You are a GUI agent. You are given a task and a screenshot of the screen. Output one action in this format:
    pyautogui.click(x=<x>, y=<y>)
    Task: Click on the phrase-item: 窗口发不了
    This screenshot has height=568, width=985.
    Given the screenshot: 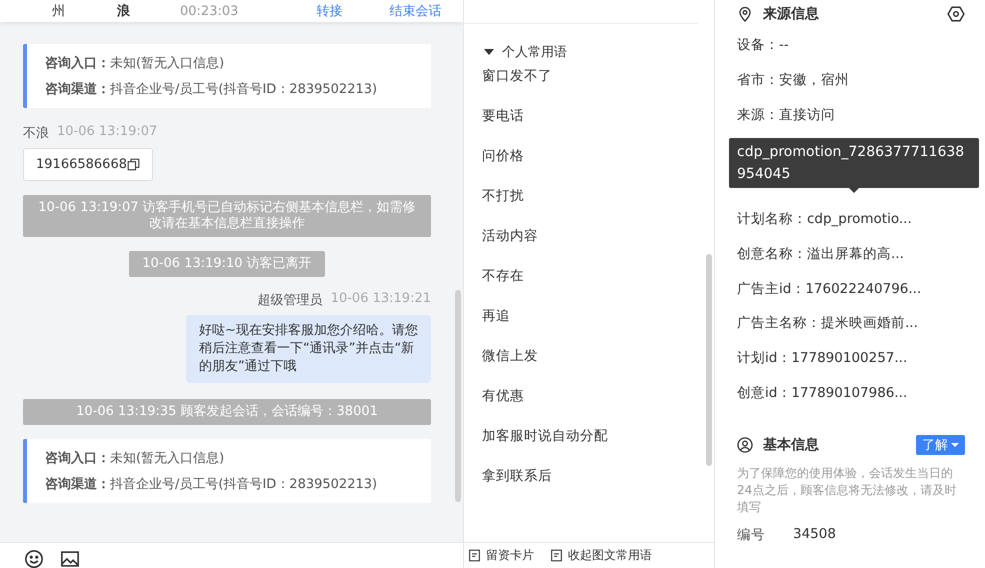 What is the action you would take?
    pyautogui.click(x=598, y=87)
    